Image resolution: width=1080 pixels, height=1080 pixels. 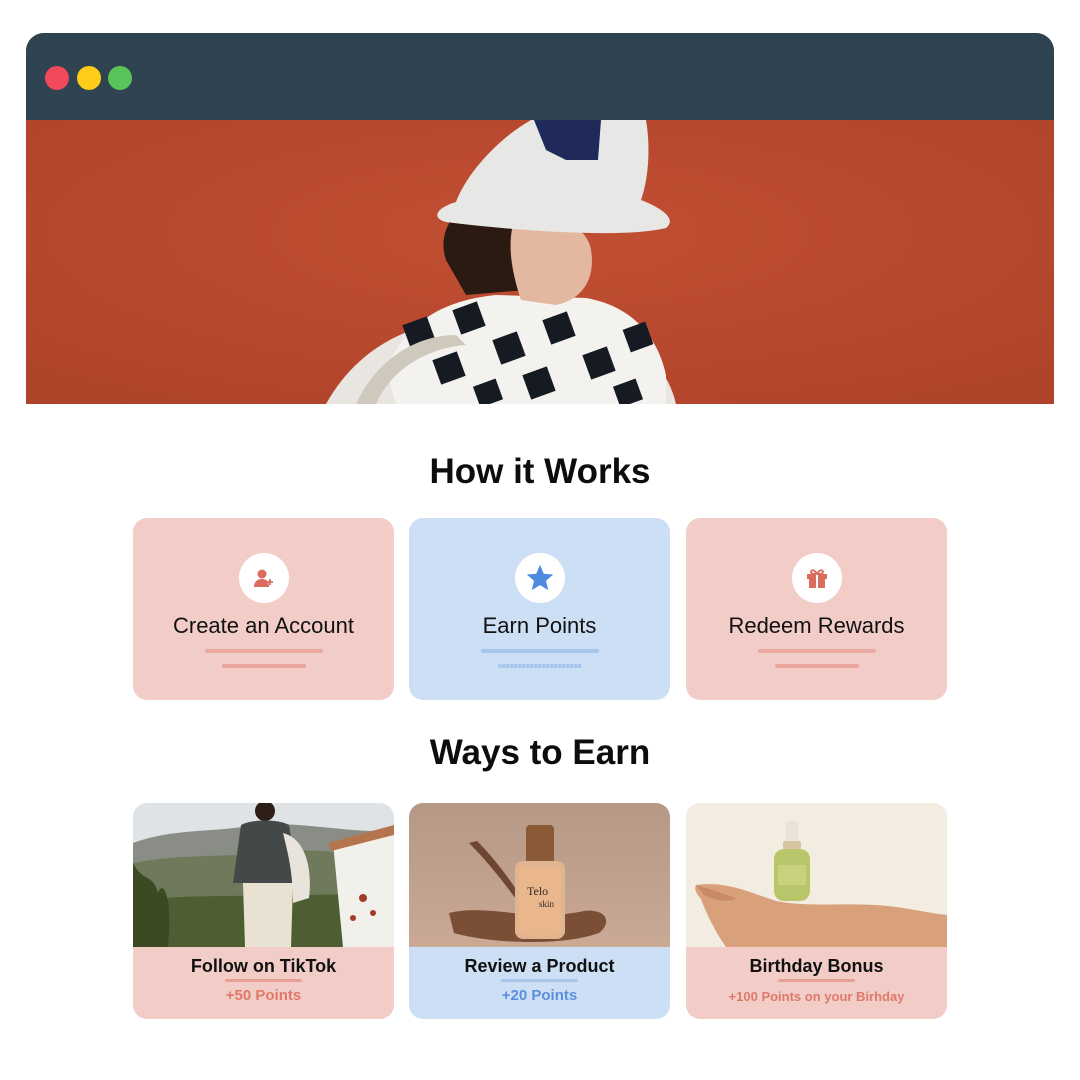 I want to click on man-in-landscape-photo, so click(x=263, y=875).